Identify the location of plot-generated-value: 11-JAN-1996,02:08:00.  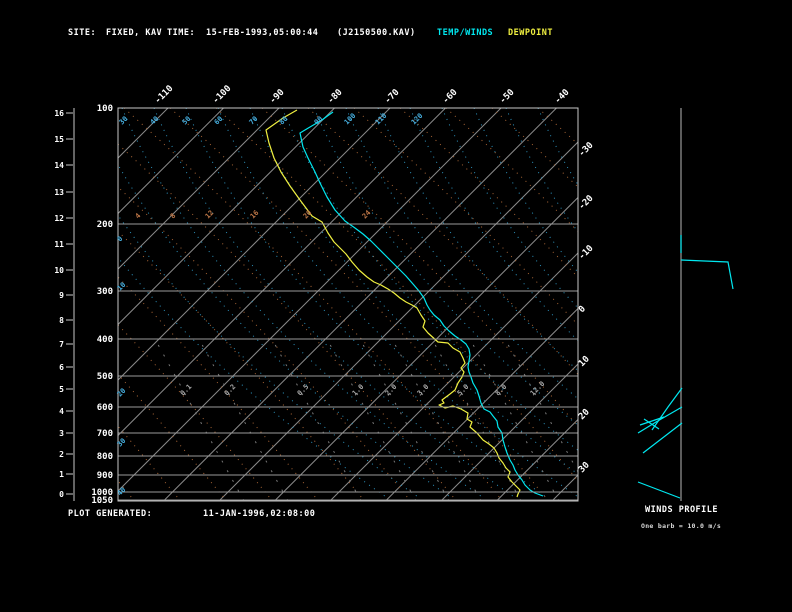
(259, 514).